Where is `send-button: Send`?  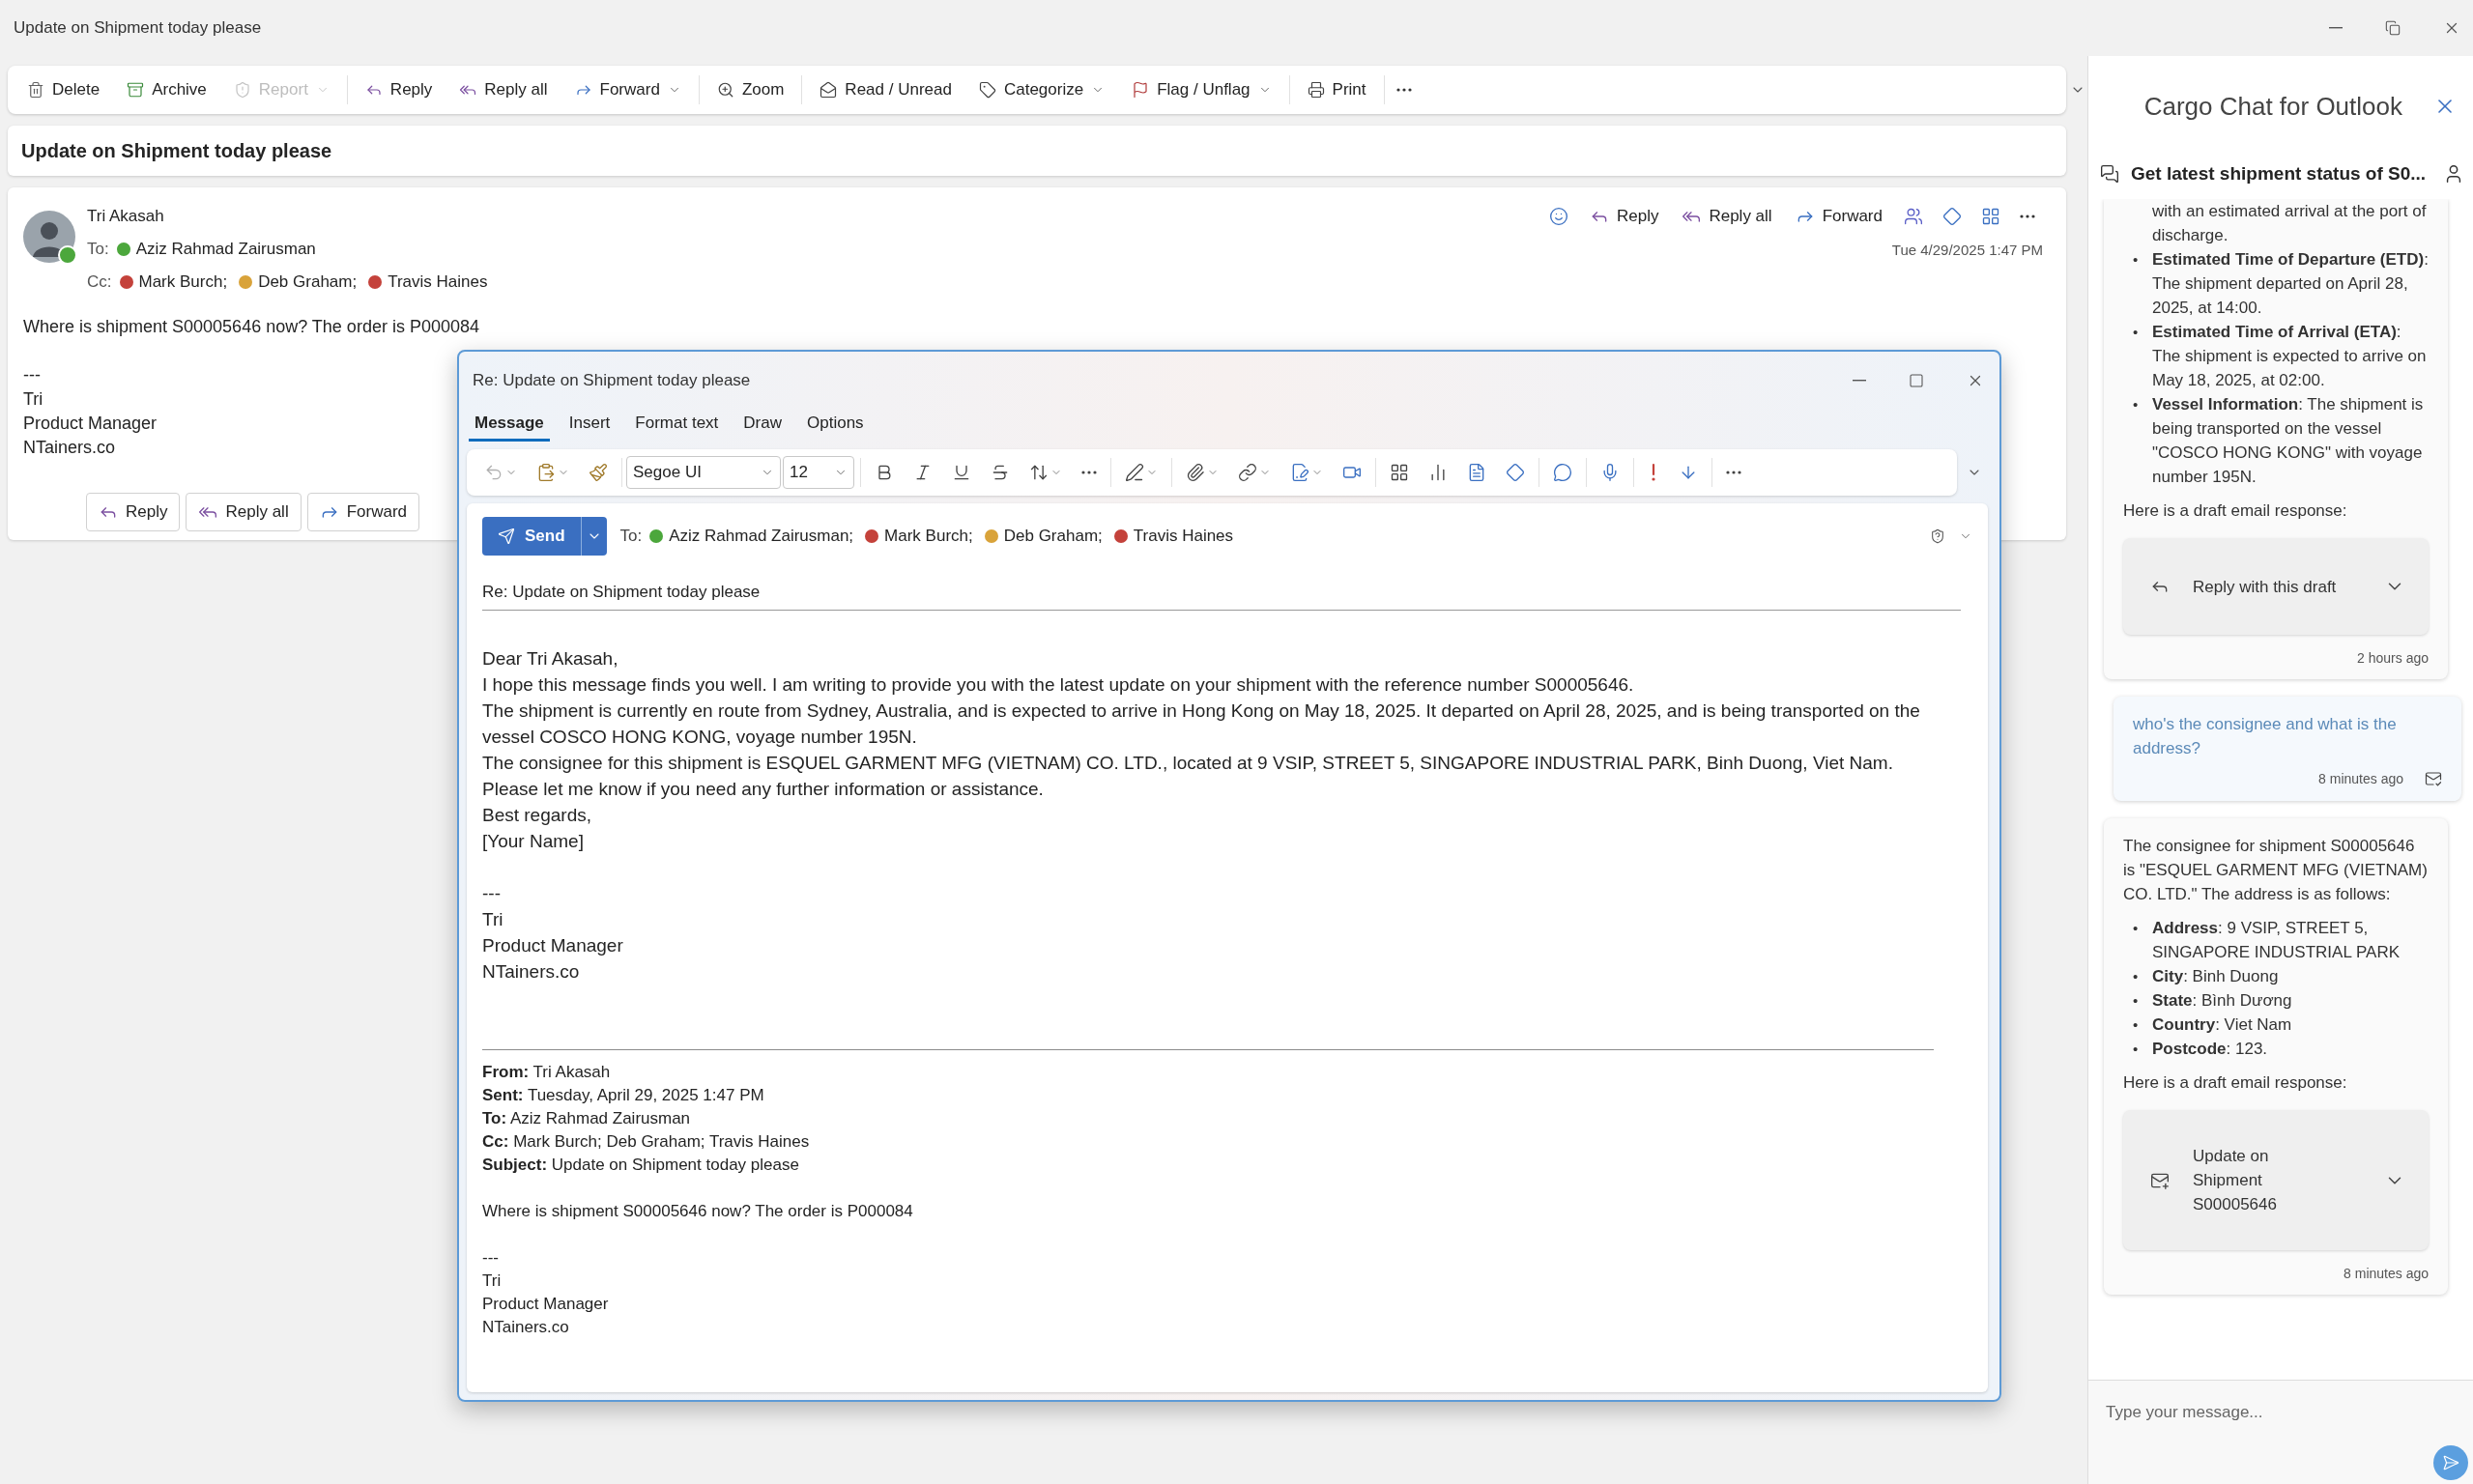 send-button: Send is located at coordinates (544, 536).